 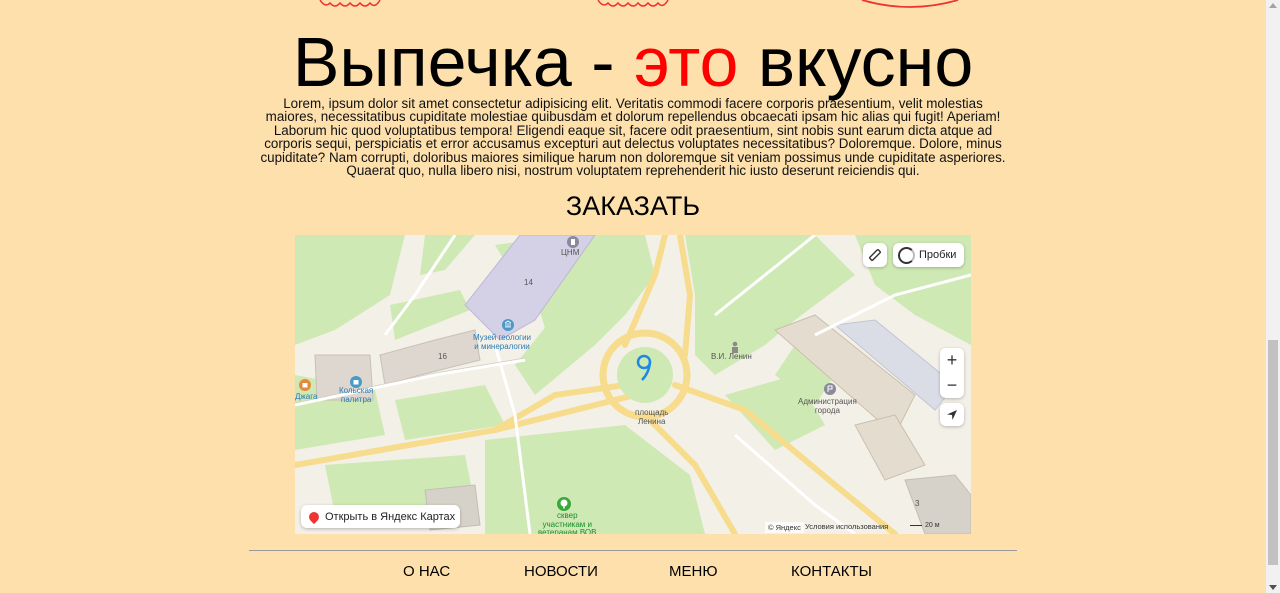 I want to click on museum-icon, so click(x=508, y=325).